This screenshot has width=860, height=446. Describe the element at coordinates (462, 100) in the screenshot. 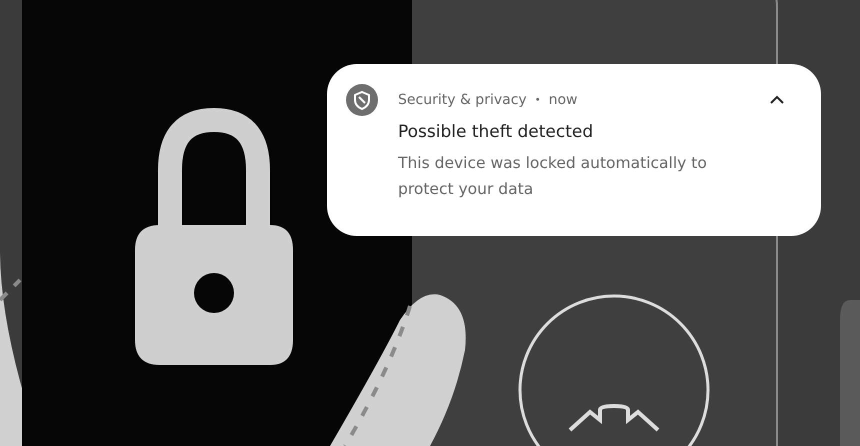

I see `app-name: Security & privacy` at that location.